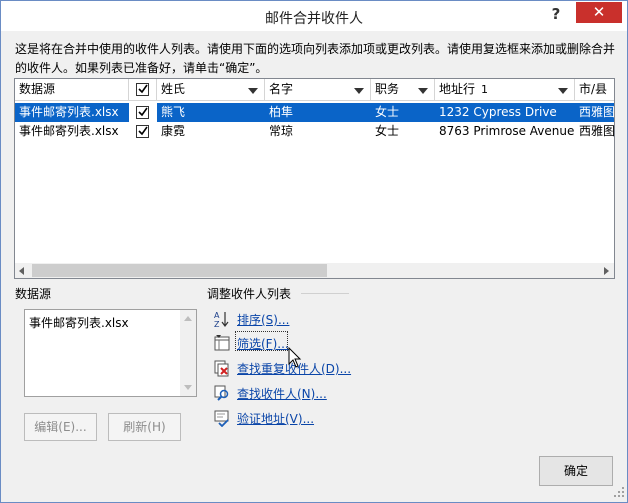  What do you see at coordinates (21, 271) in the screenshot?
I see `scroll-left-icon` at bounding box center [21, 271].